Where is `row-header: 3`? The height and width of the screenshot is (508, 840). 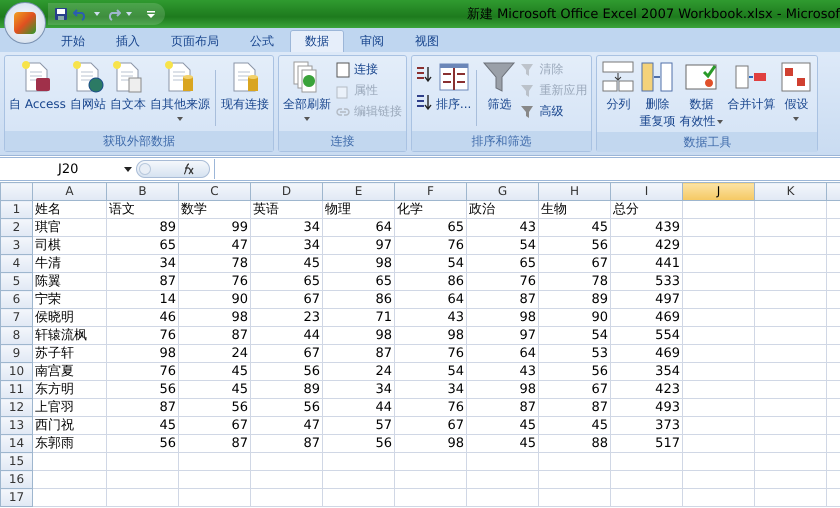
row-header: 3 is located at coordinates (16, 245).